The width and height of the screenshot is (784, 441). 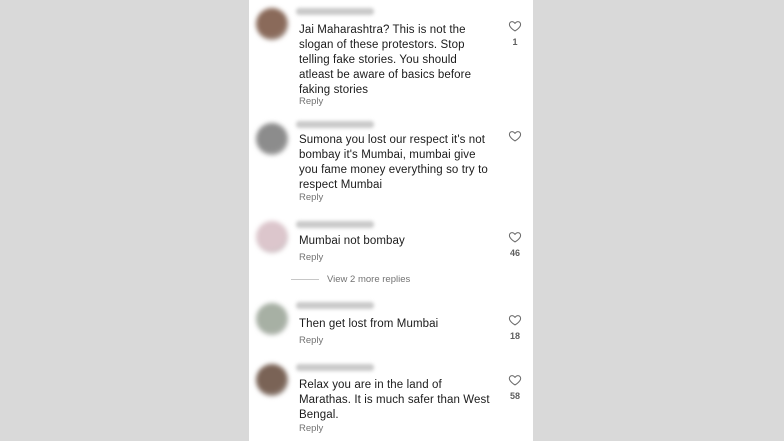 I want to click on view-more-replies-button: View 2 more replies, so click(x=350, y=279).